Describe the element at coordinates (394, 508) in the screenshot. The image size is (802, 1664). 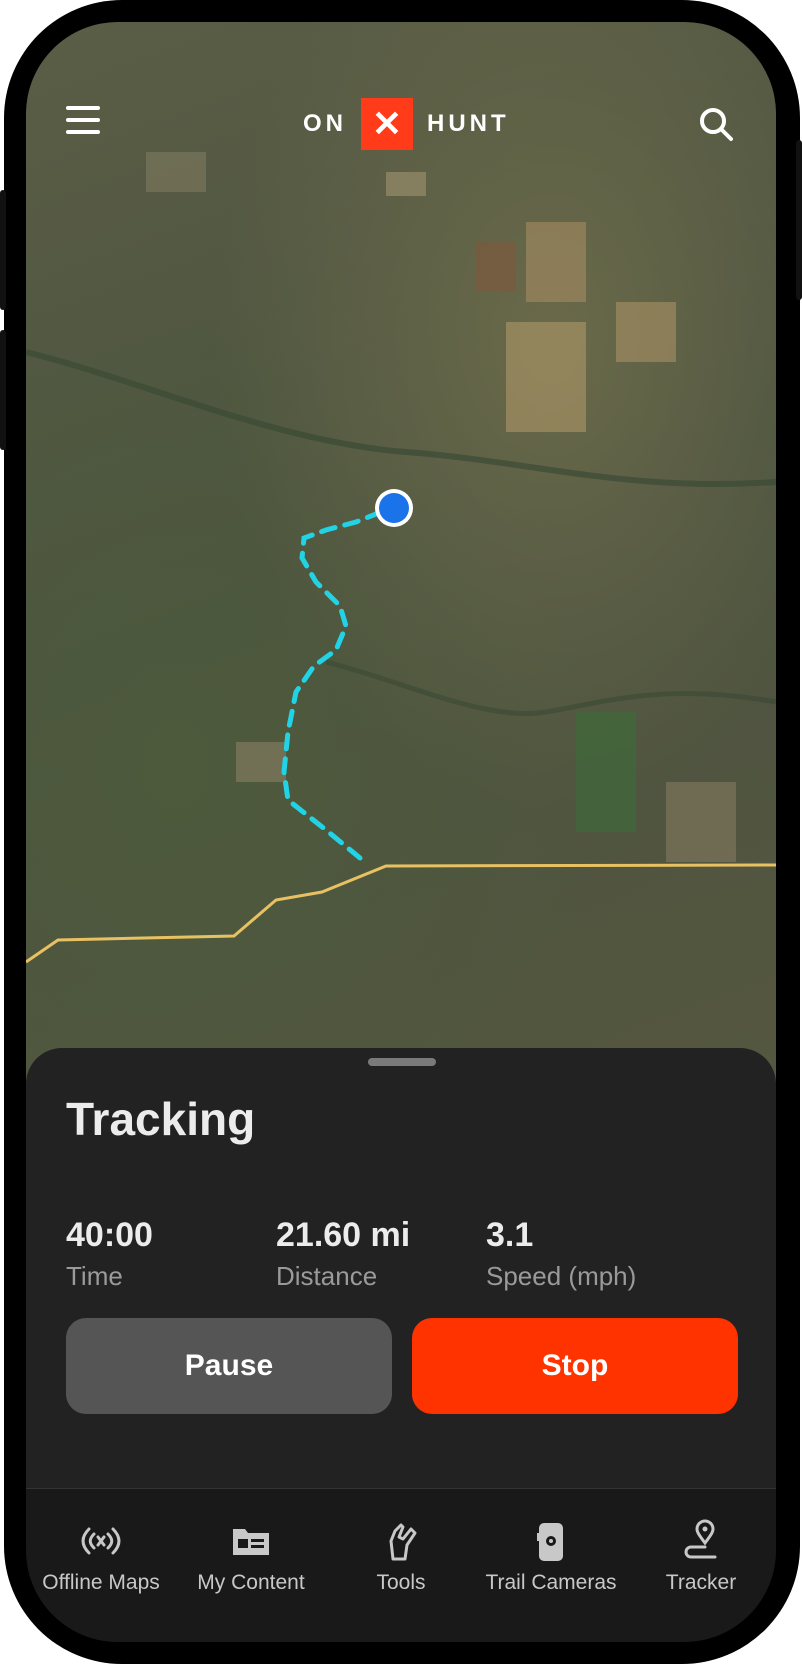
I see `current-location-dot` at that location.